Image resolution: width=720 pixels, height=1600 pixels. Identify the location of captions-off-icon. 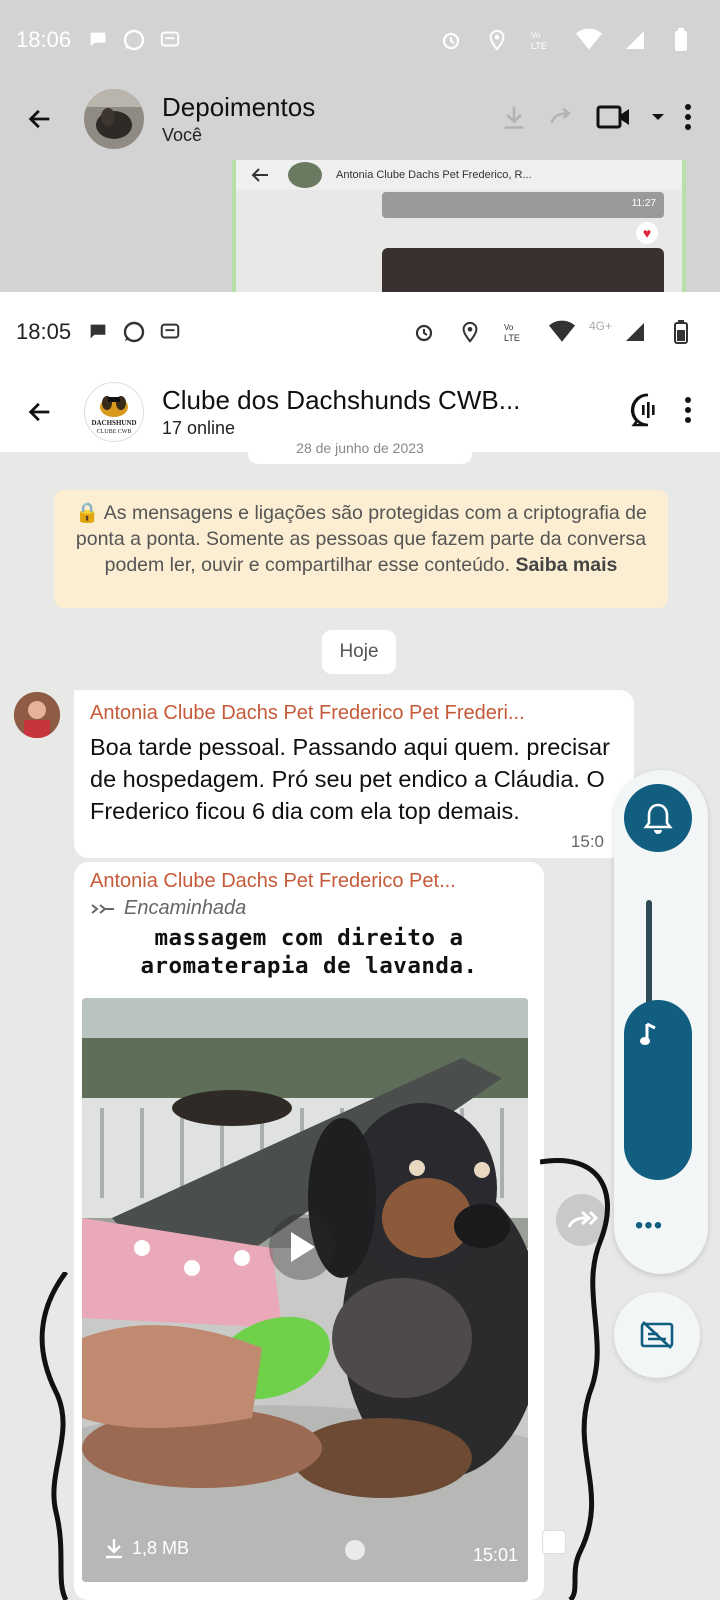
(657, 1335).